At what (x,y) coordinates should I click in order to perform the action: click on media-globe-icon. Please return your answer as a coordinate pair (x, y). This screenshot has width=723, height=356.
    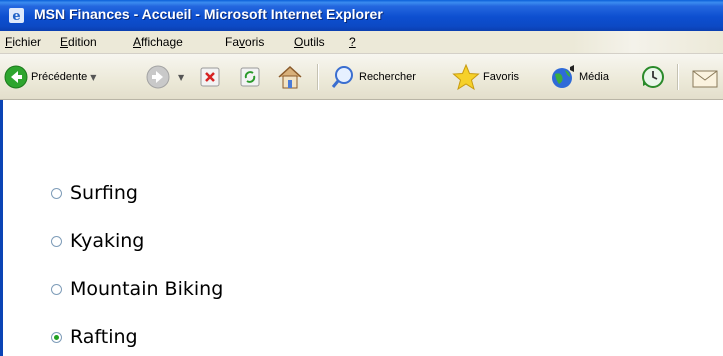
    Looking at the image, I should click on (563, 76).